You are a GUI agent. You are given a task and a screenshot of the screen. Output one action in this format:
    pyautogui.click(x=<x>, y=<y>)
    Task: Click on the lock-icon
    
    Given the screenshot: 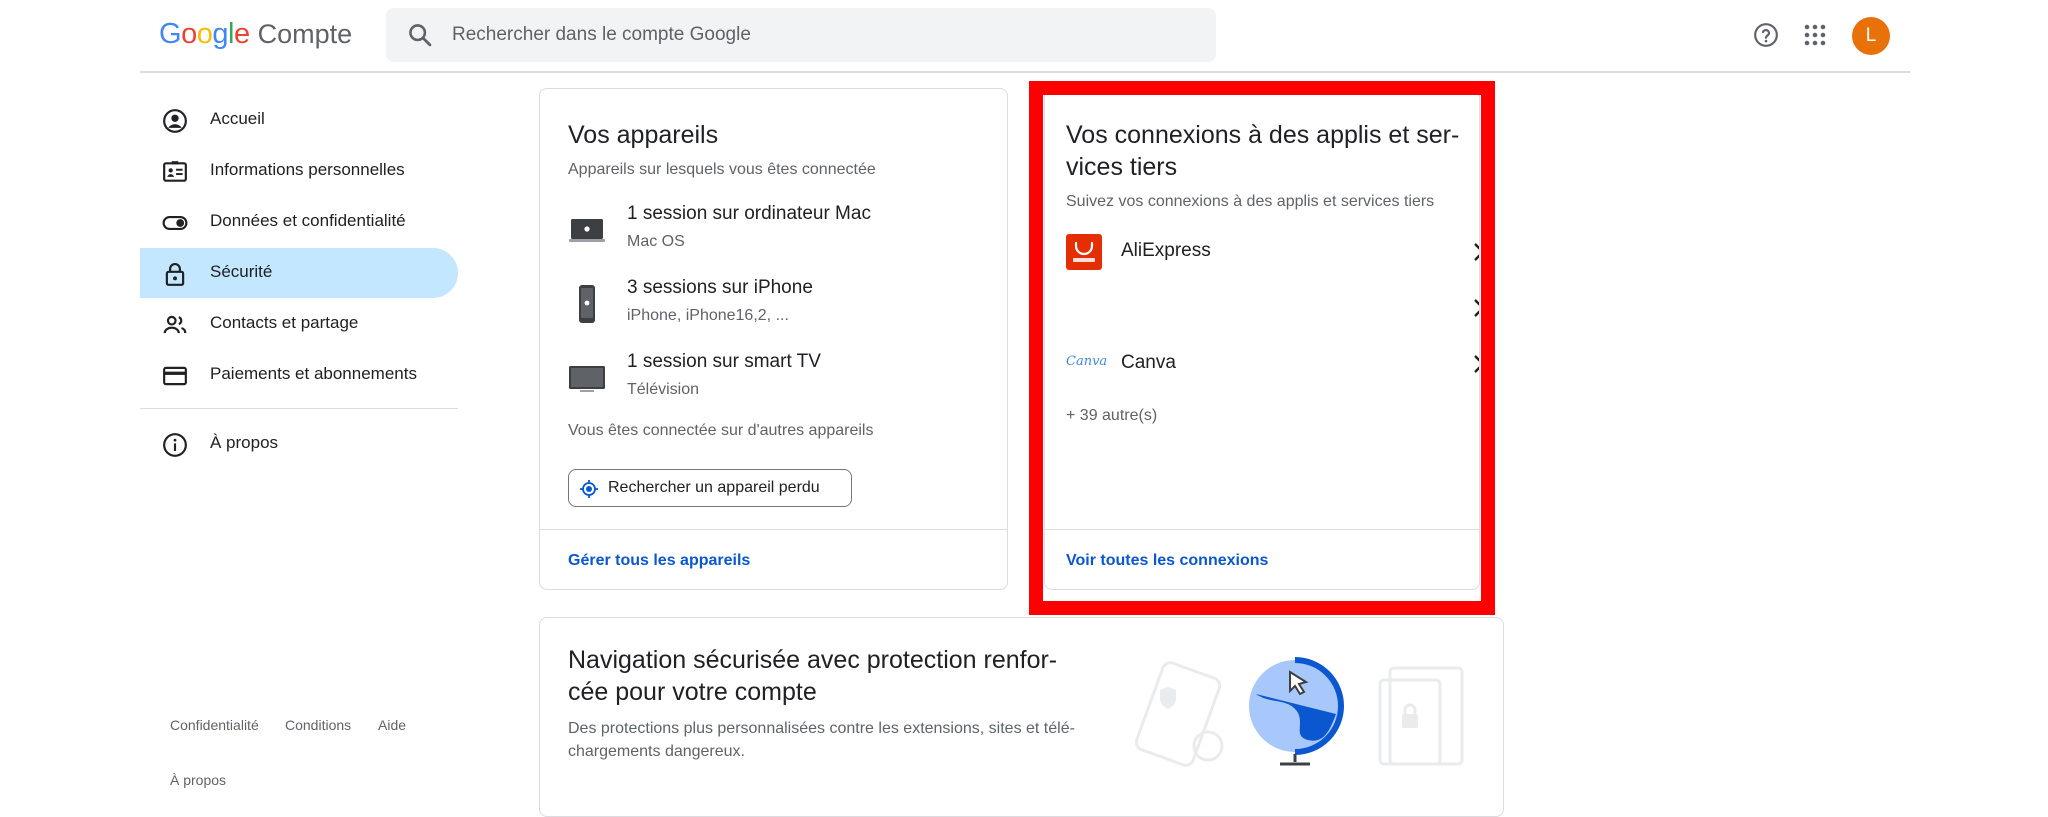 What is the action you would take?
    pyautogui.click(x=175, y=274)
    